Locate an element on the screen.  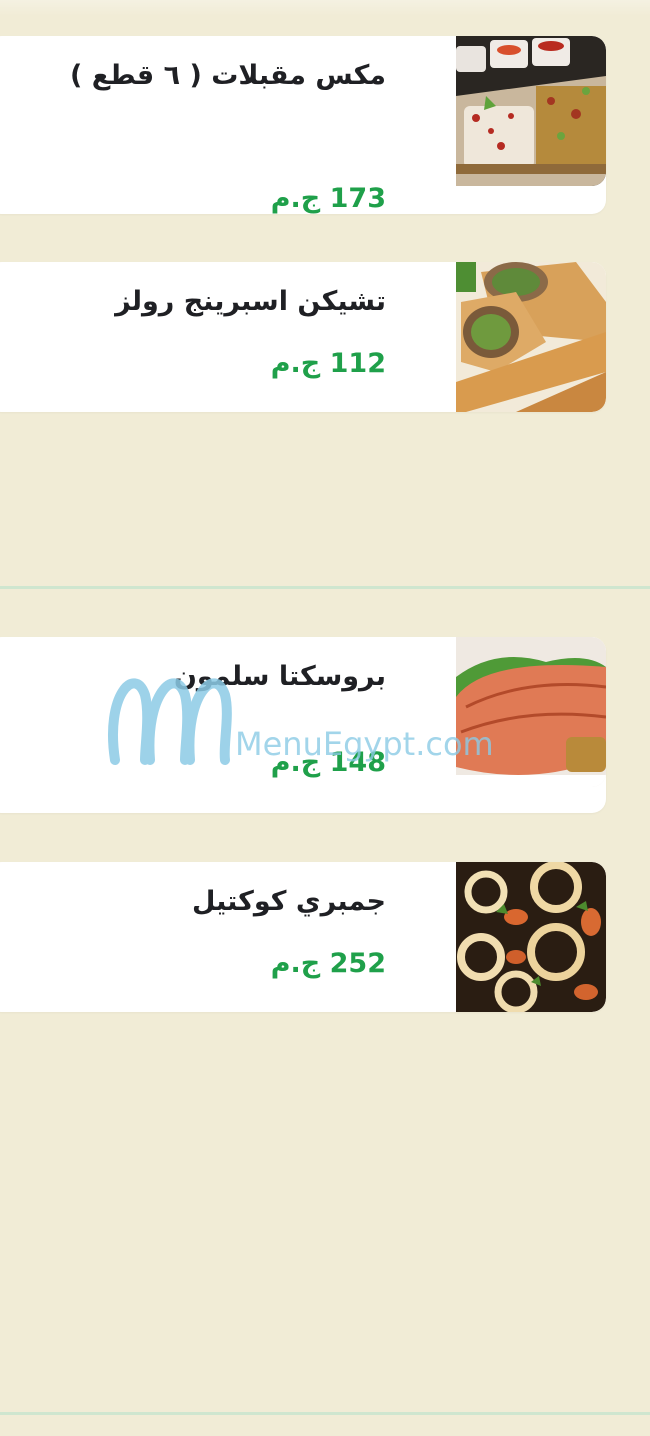
menu-item-card: بروسكتا سلمون 148 ج.م is located at coordinates (303, 725).